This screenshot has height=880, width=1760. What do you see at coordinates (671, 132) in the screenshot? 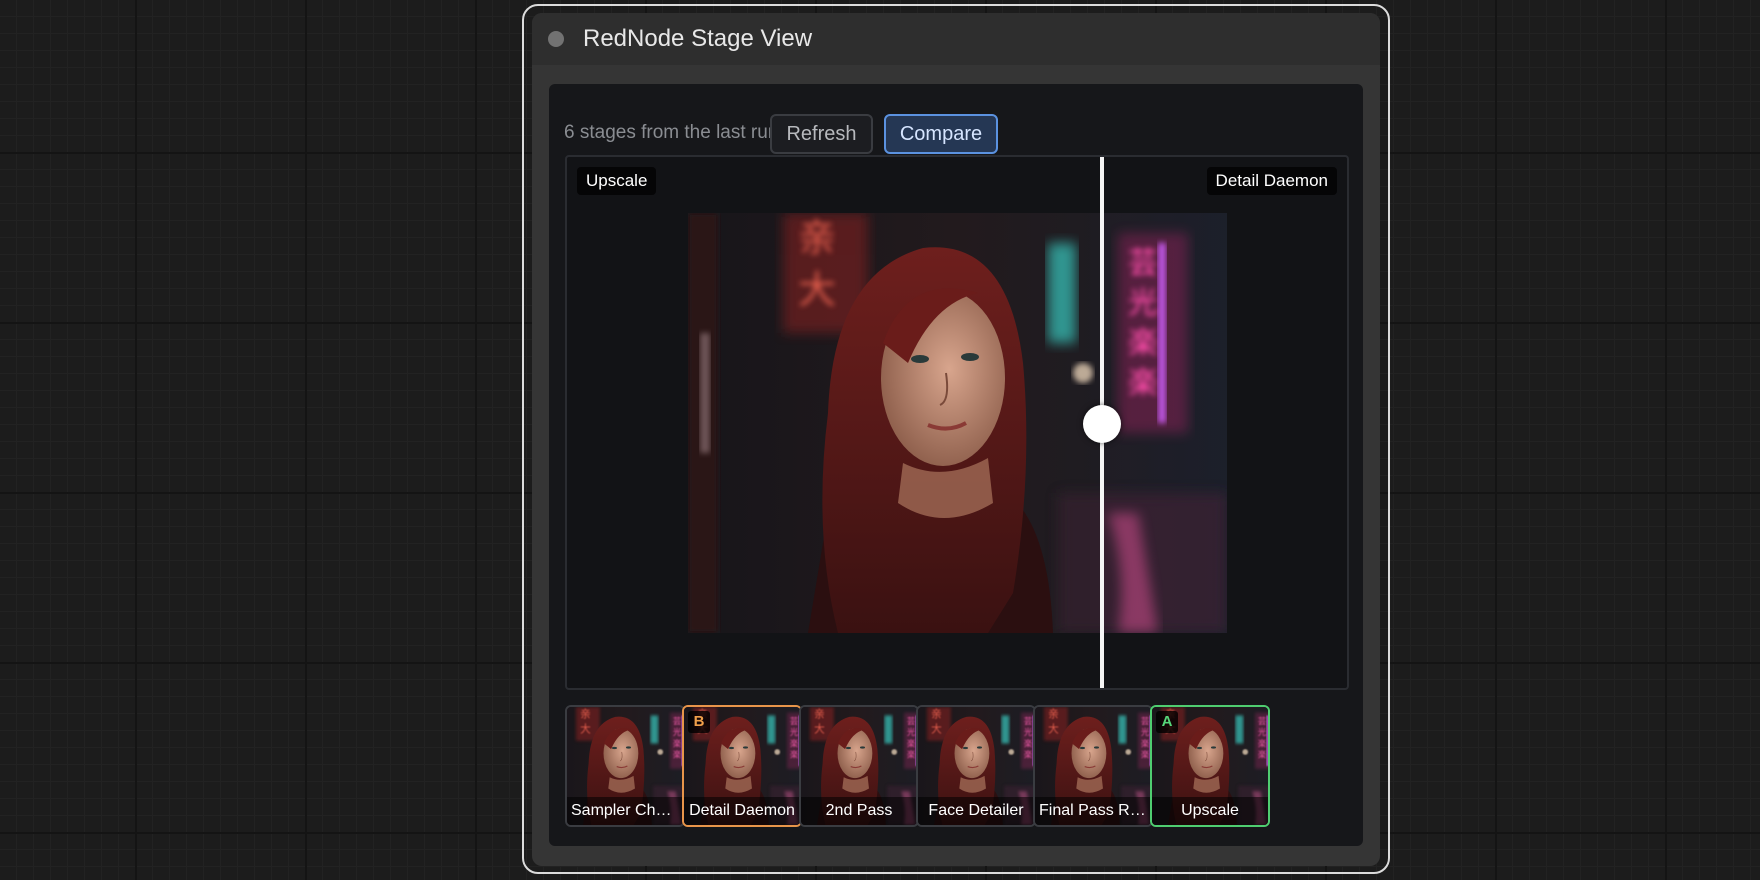
I see `status-text: 6 stages from the last run` at bounding box center [671, 132].